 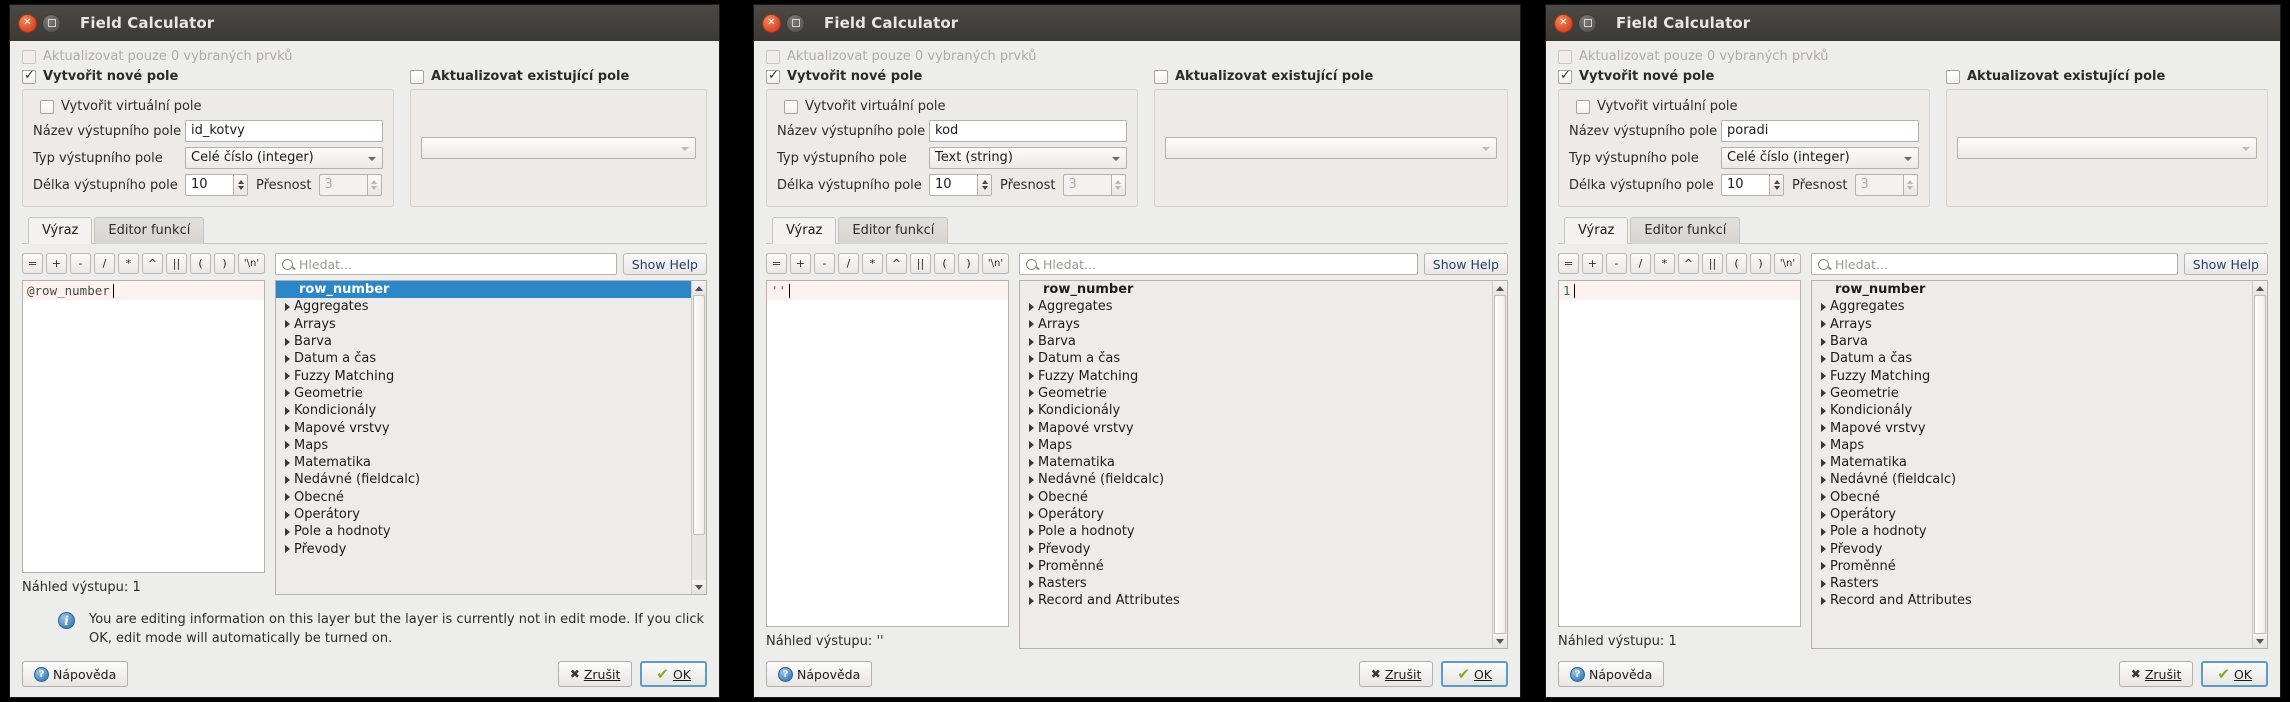 I want to click on tab-function-editor: Editor funkcí, so click(x=1685, y=230).